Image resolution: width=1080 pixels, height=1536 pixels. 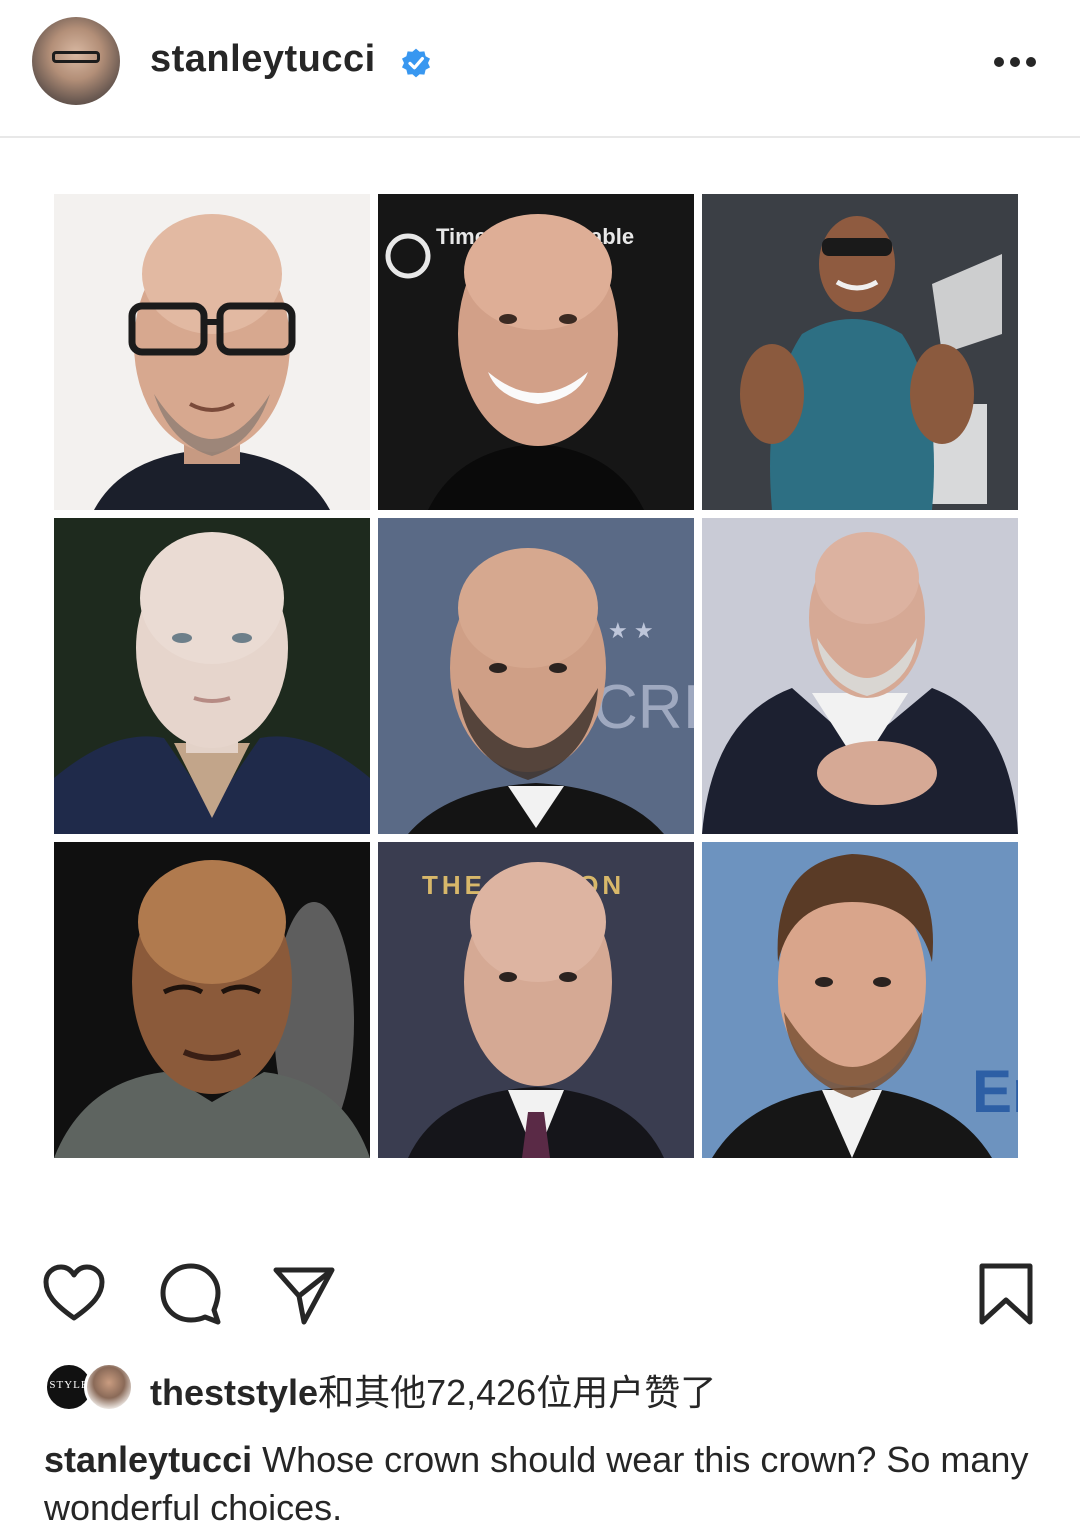 What do you see at coordinates (304, 1294) in the screenshot?
I see `send-icon` at bounding box center [304, 1294].